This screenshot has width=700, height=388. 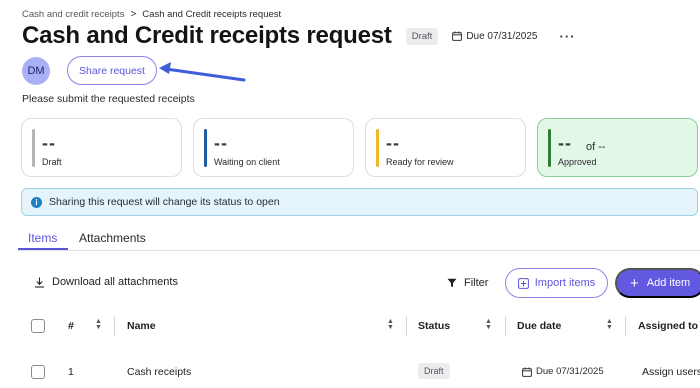 I want to click on status-badge: Draft, so click(x=422, y=36).